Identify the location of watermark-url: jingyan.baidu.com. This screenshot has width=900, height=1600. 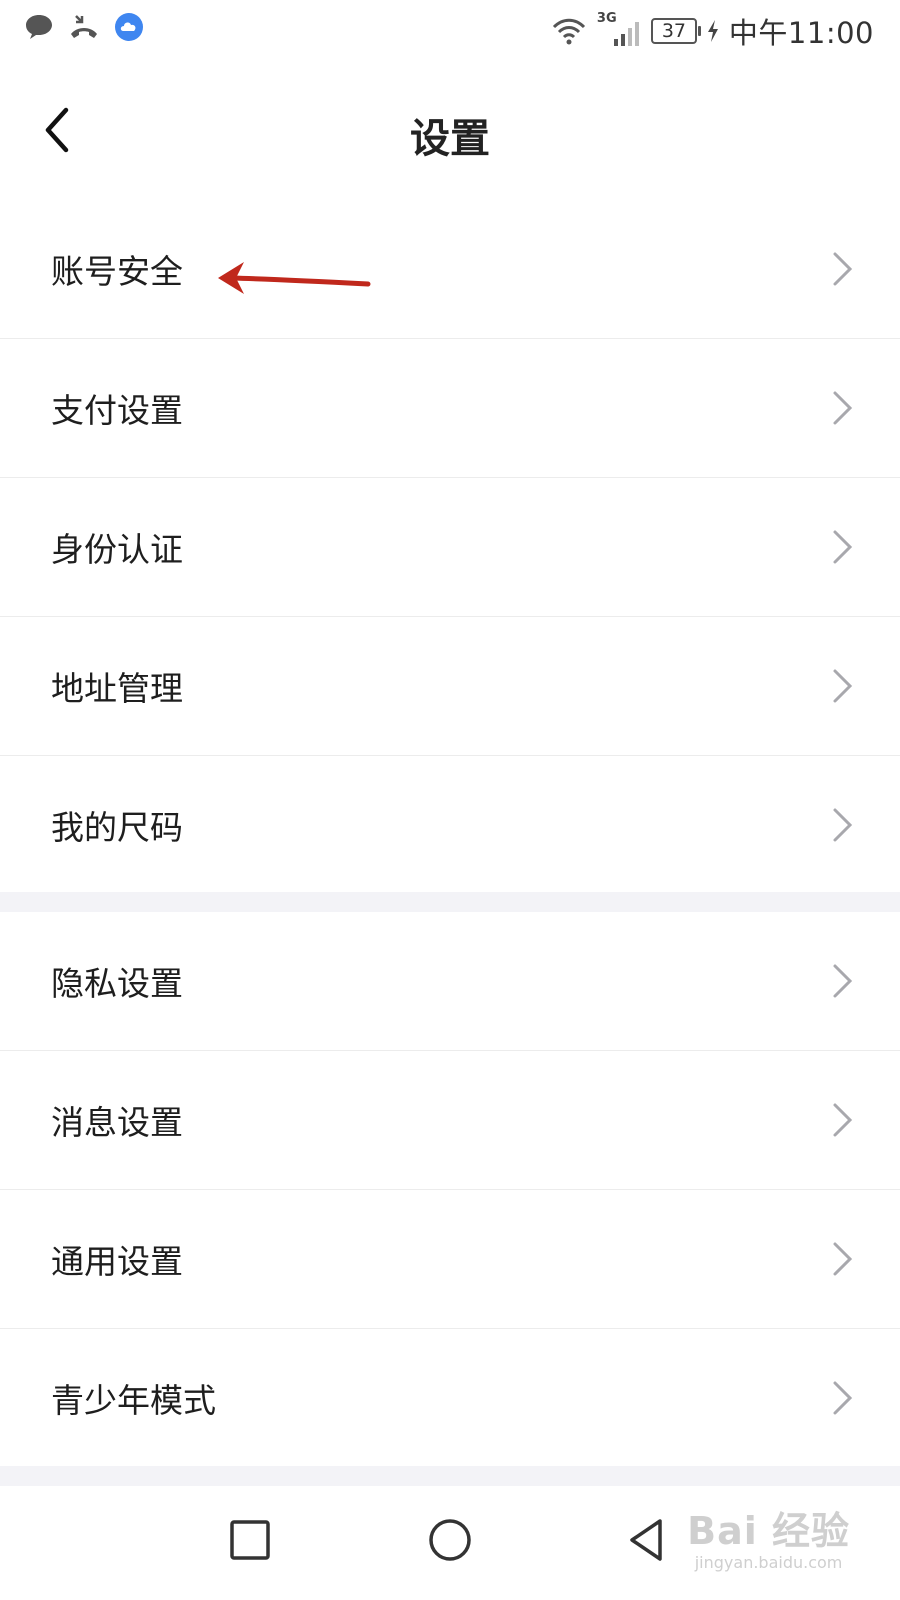
(768, 1562).